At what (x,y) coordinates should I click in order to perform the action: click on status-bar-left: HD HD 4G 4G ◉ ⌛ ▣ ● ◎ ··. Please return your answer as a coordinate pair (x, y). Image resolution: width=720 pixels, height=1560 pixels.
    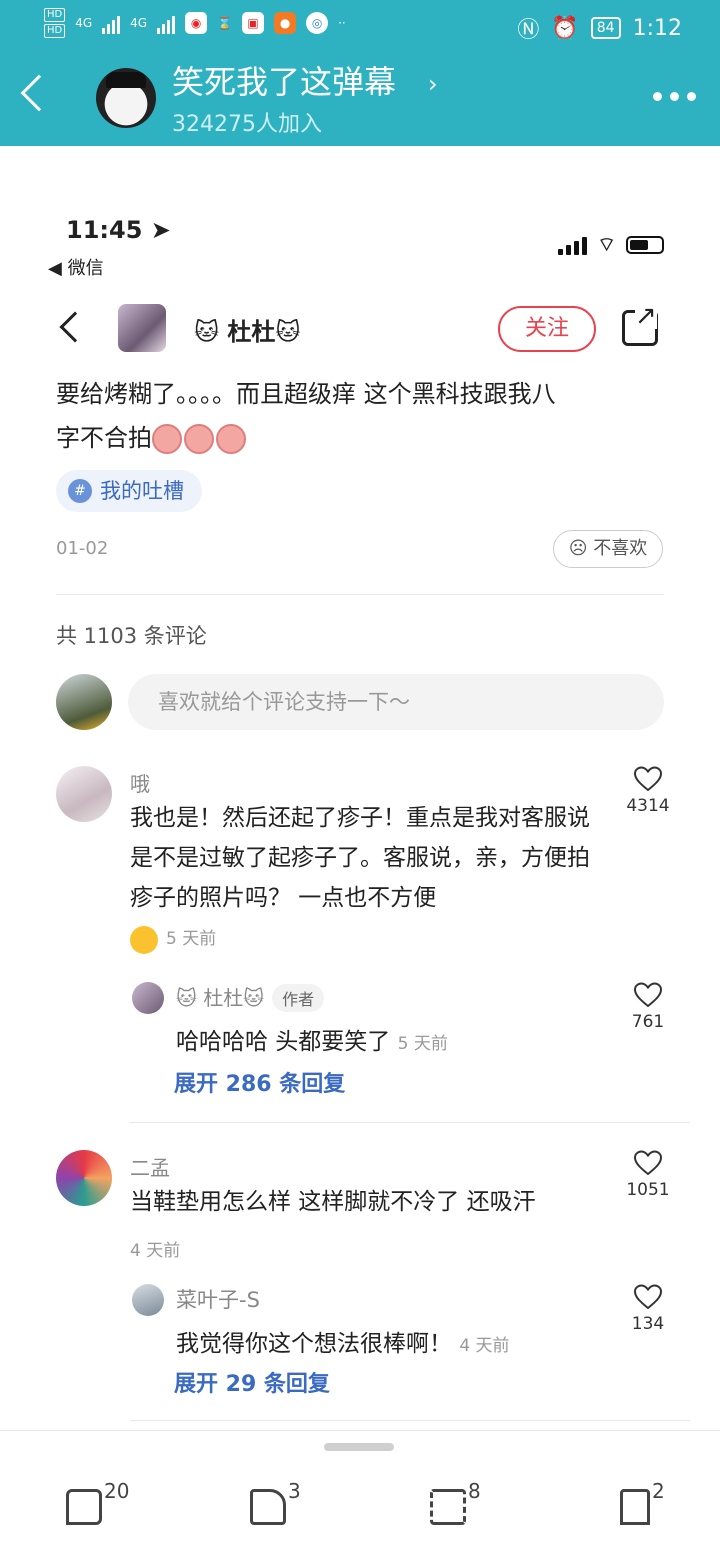
    Looking at the image, I should click on (195, 23).